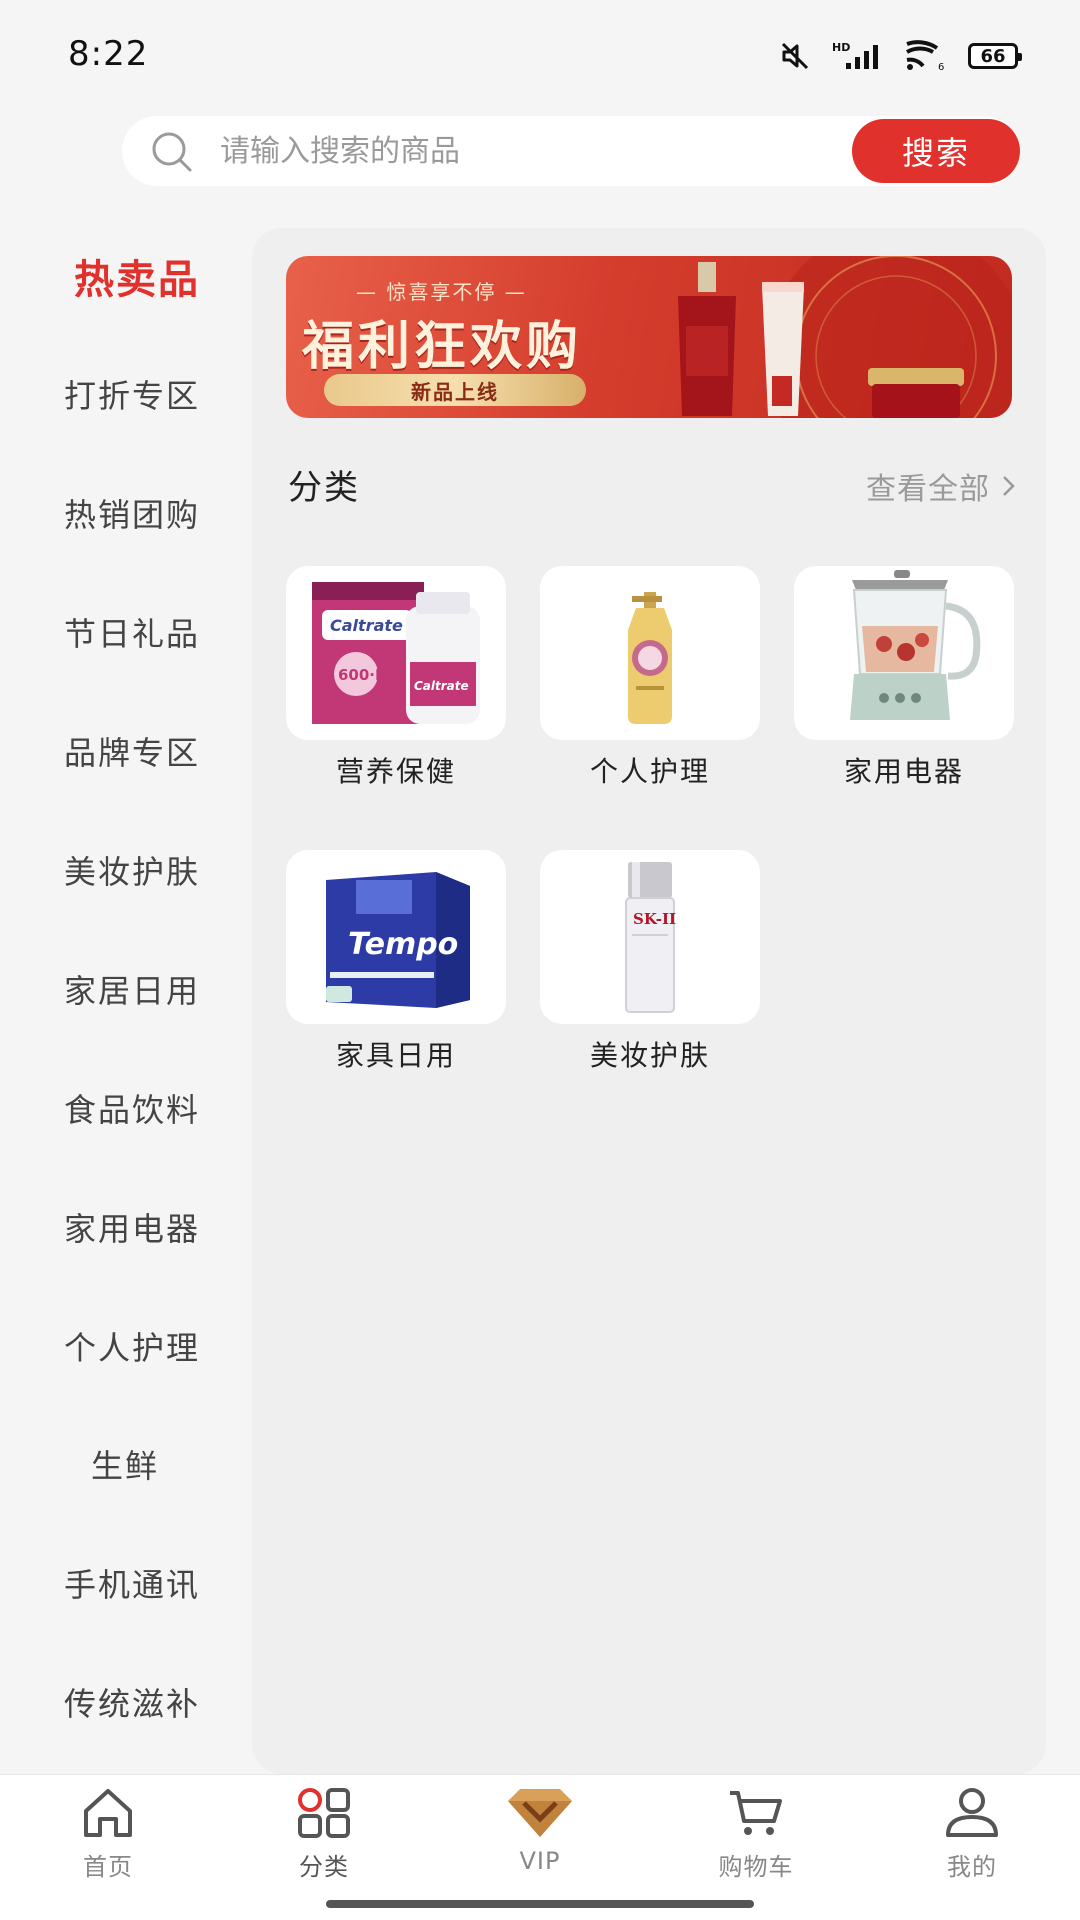  What do you see at coordinates (395, 771) in the screenshot?
I see `category-label-nutrition: 营养保健` at bounding box center [395, 771].